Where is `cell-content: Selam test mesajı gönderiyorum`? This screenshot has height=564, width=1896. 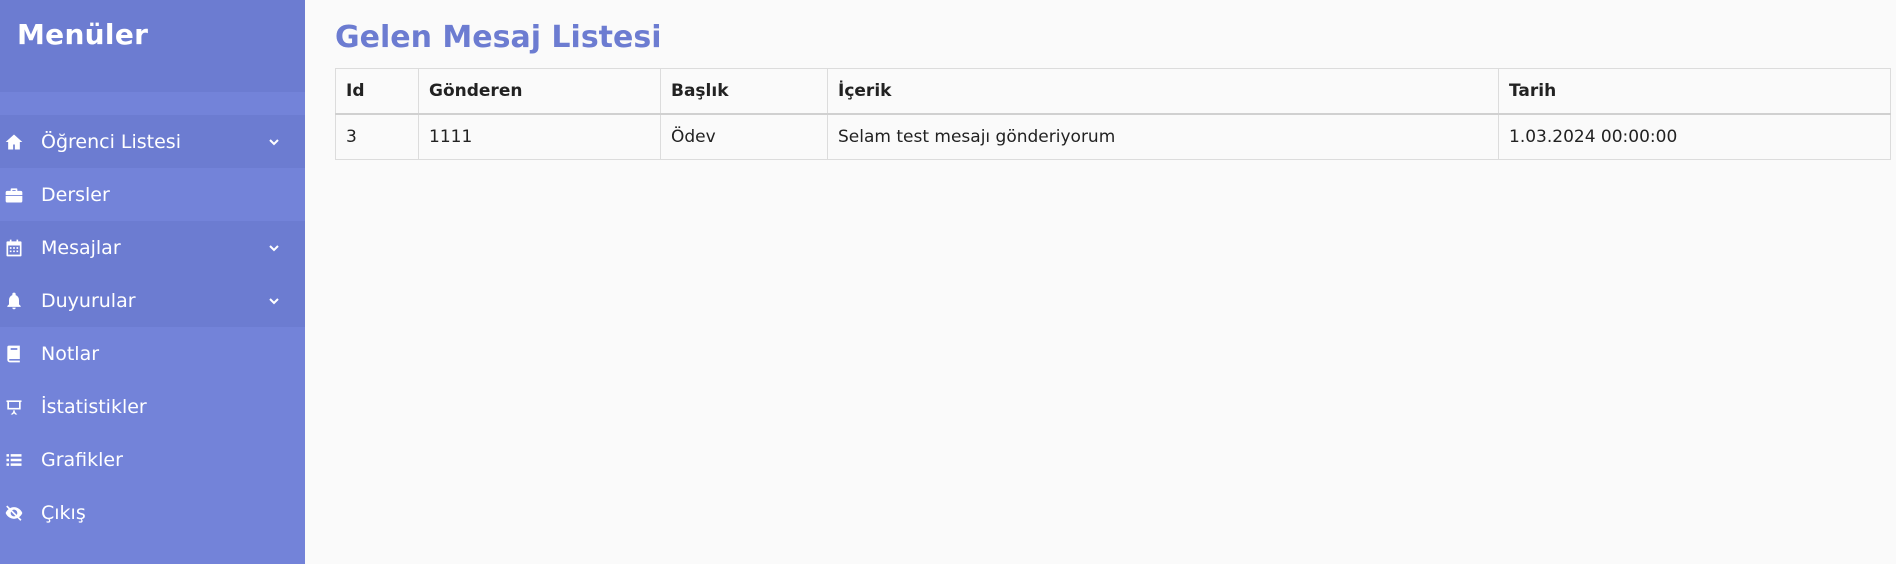 cell-content: Selam test mesajı gönderiyorum is located at coordinates (1163, 136).